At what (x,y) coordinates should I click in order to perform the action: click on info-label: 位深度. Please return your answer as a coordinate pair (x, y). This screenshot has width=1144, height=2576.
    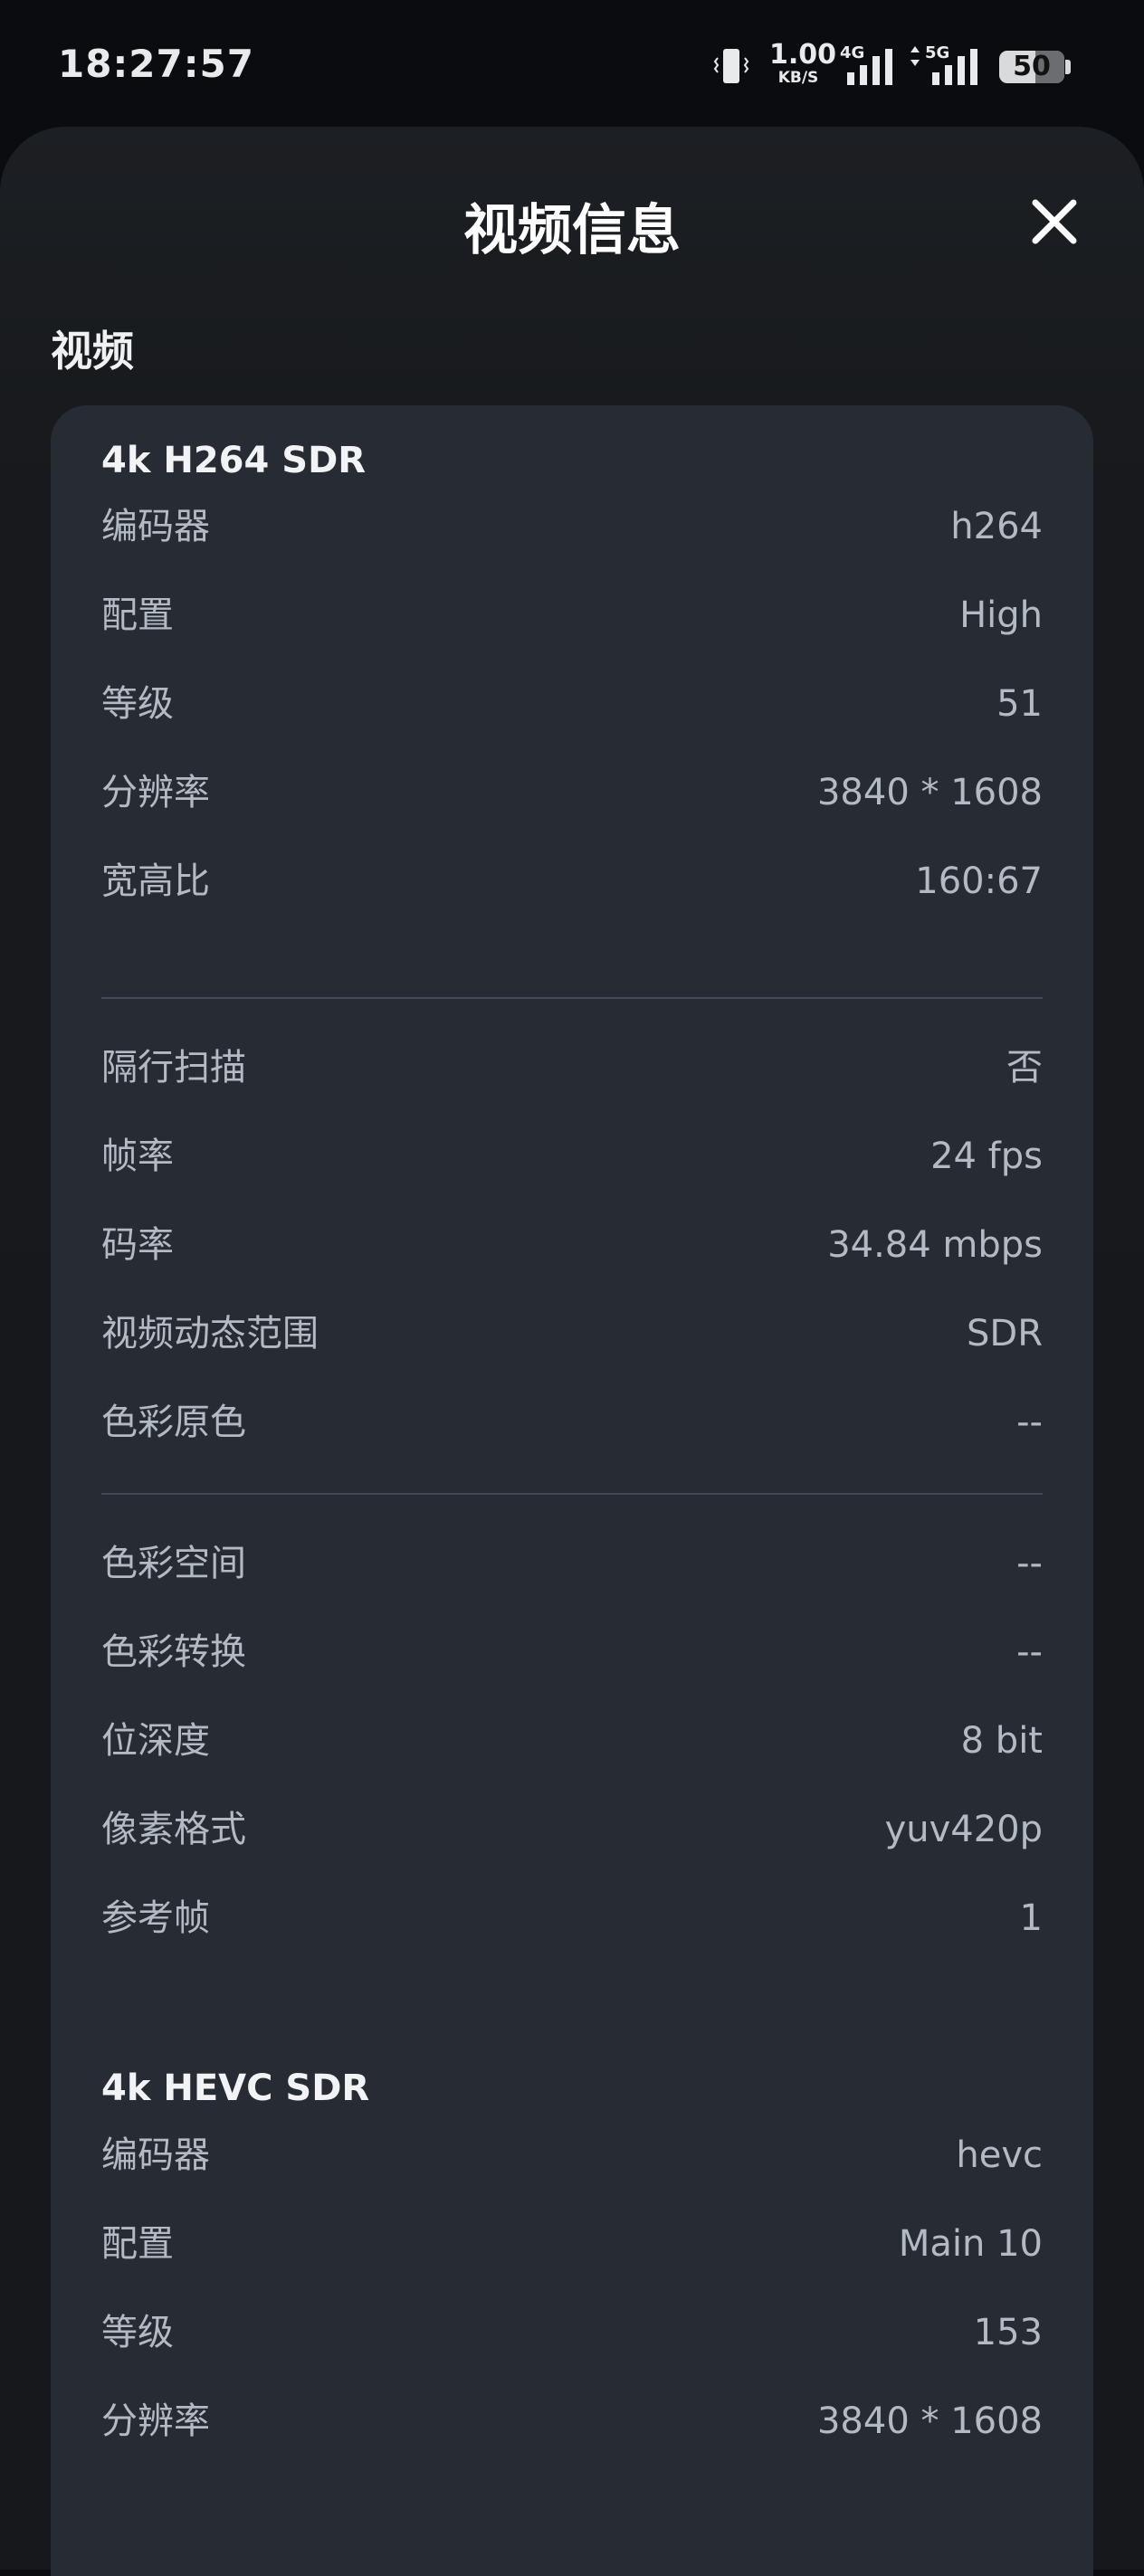
    Looking at the image, I should click on (155, 1741).